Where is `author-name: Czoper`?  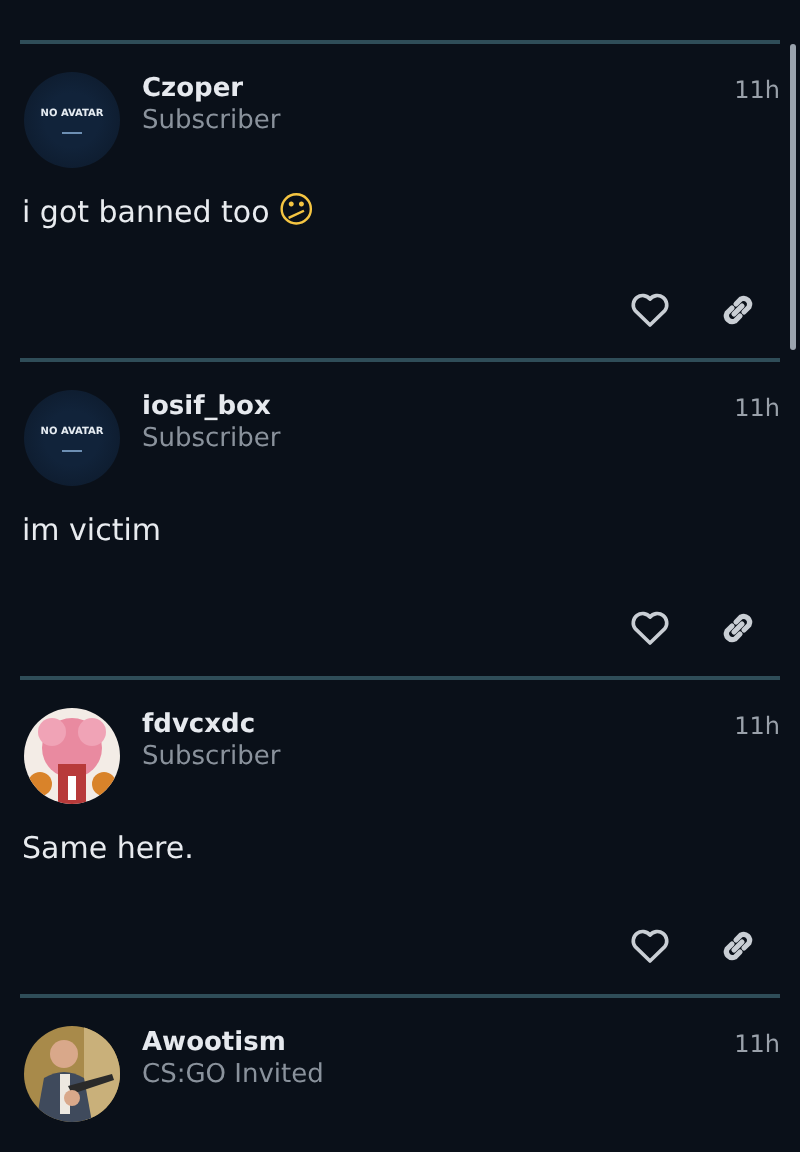 author-name: Czoper is located at coordinates (438, 90).